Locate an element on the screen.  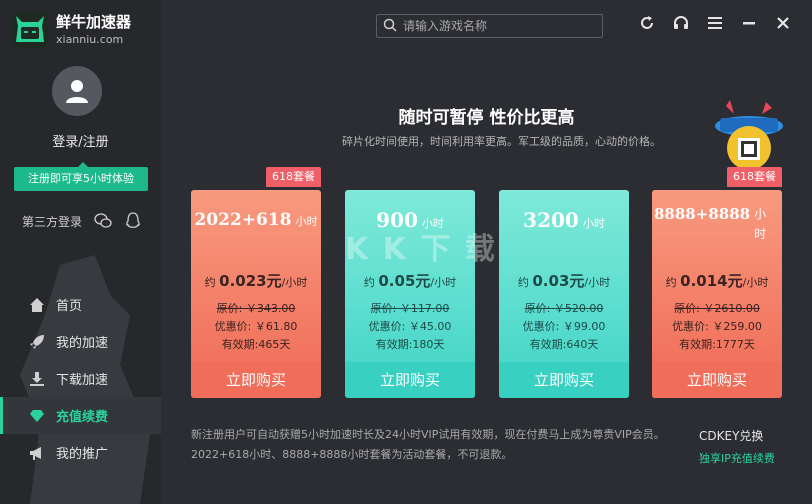
plan-original-price: 原价: ￥520.00 is located at coordinates (564, 308).